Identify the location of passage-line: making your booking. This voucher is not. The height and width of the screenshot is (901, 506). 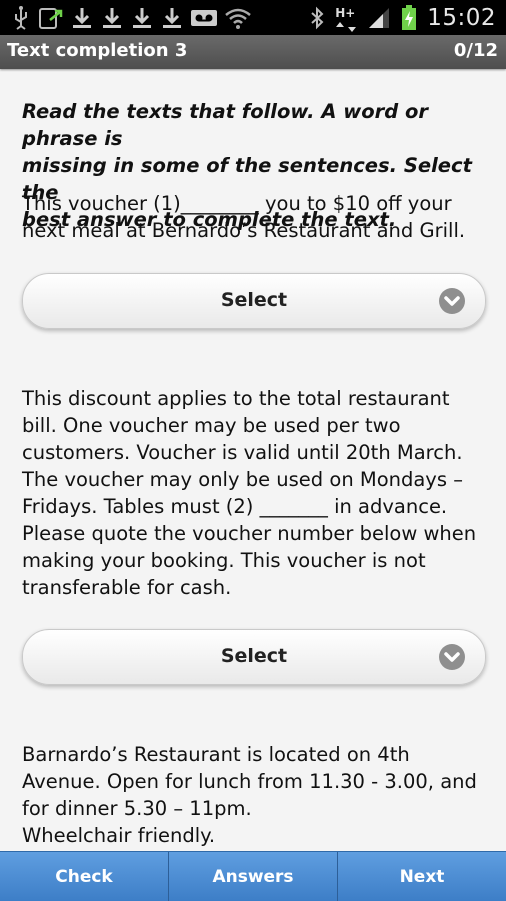
(224, 560).